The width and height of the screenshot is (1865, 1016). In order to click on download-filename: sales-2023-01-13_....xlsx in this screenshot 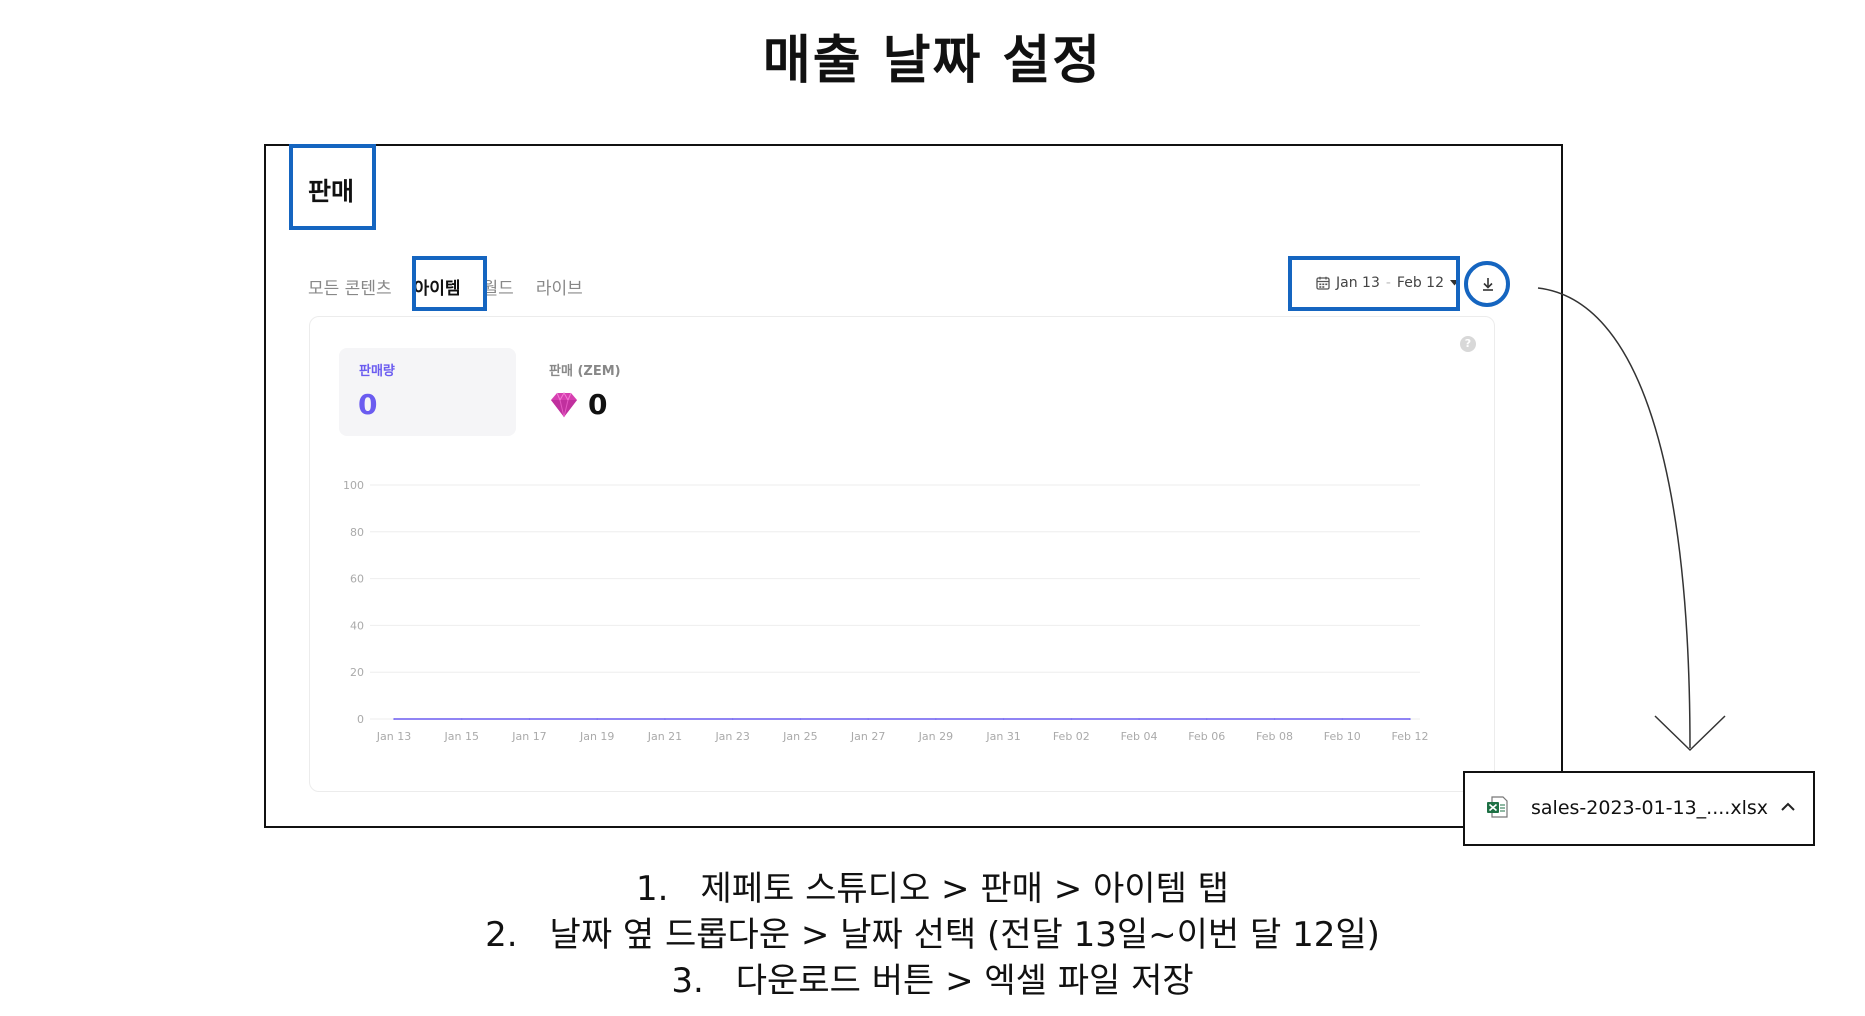, I will do `click(1650, 808)`.